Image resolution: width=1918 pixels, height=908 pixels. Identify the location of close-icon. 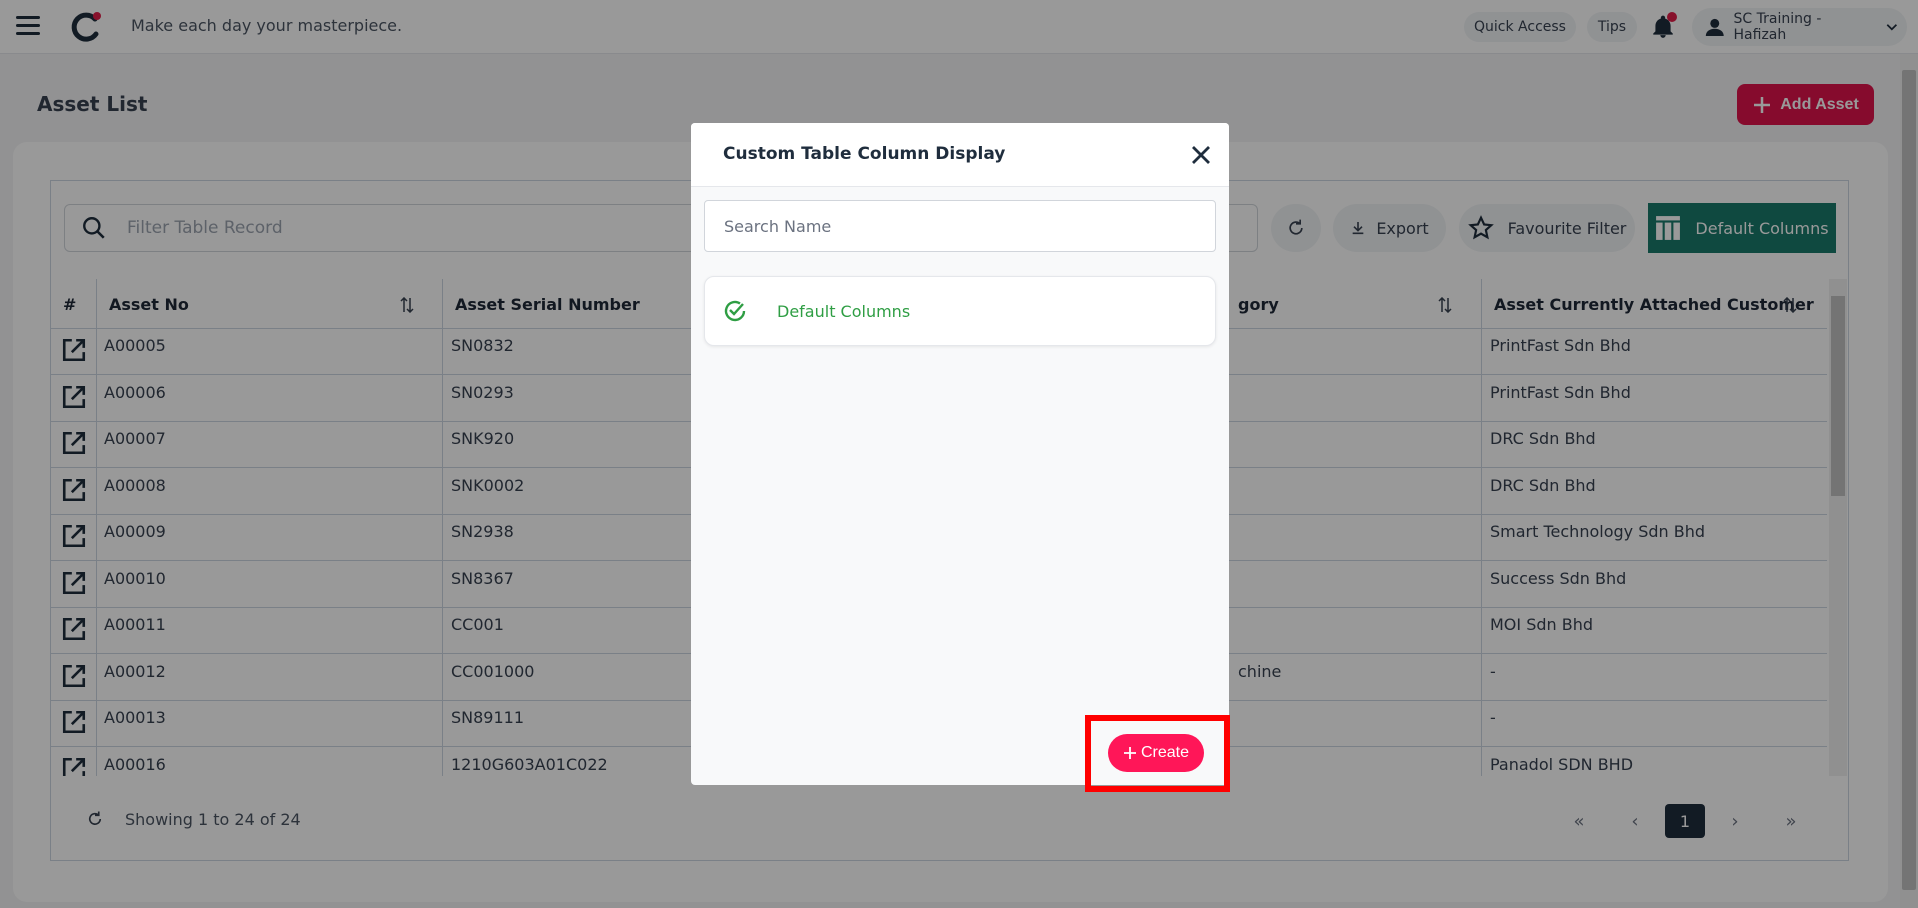
(1201, 155).